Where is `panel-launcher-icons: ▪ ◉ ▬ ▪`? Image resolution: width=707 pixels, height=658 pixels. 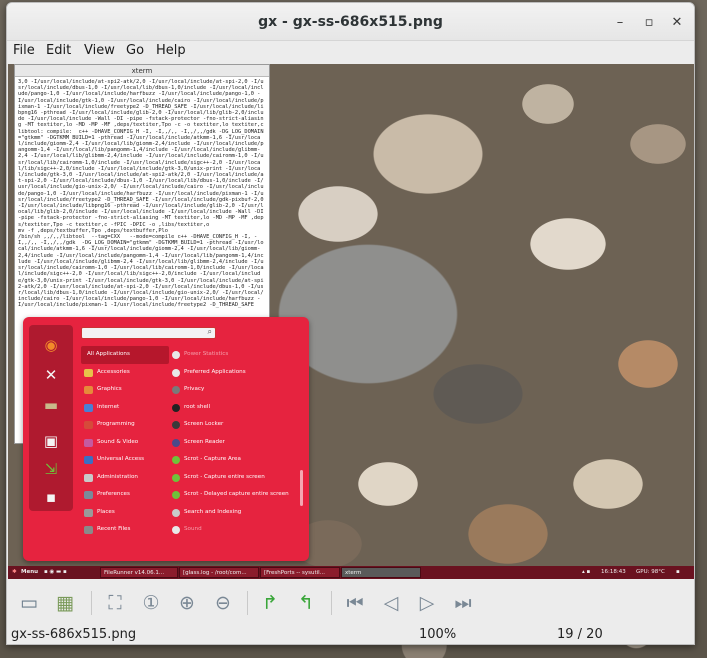 panel-launcher-icons: ▪ ◉ ▬ ▪ is located at coordinates (55, 572).